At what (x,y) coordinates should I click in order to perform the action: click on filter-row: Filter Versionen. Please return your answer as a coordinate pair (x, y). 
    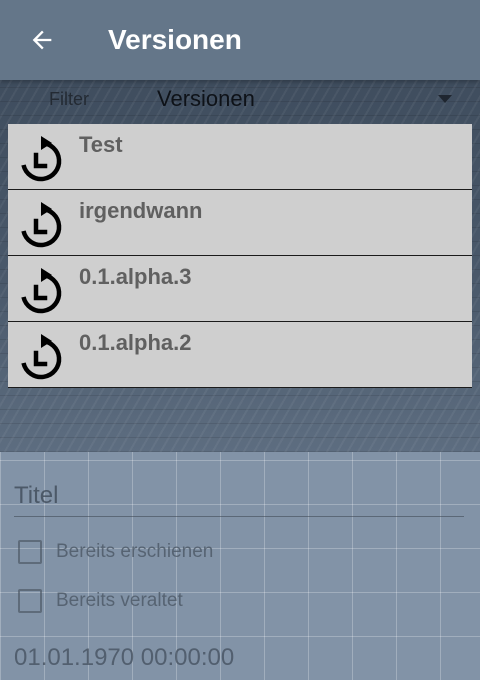
    Looking at the image, I should click on (240, 101).